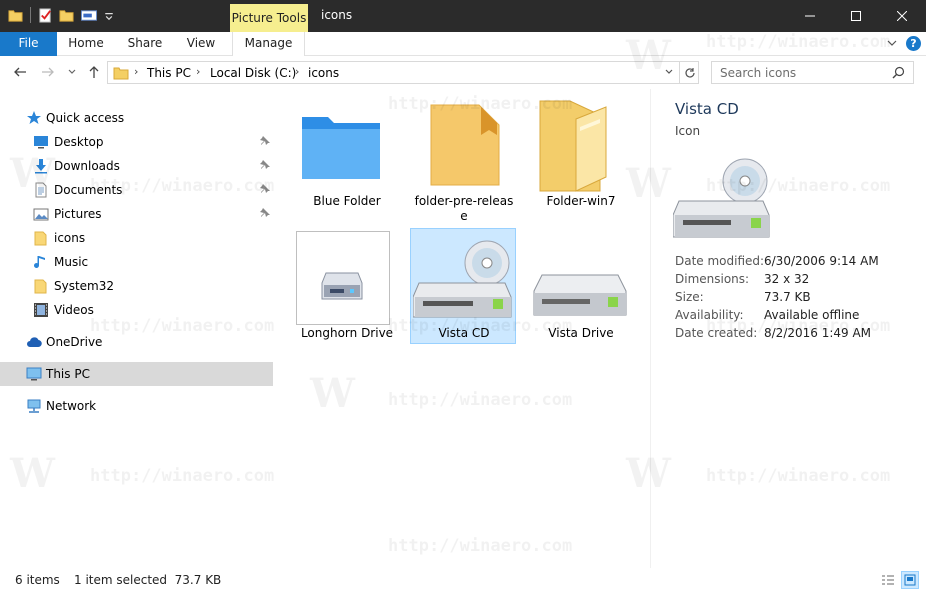  I want to click on expand-ribbon-chevron-icon, so click(892, 43).